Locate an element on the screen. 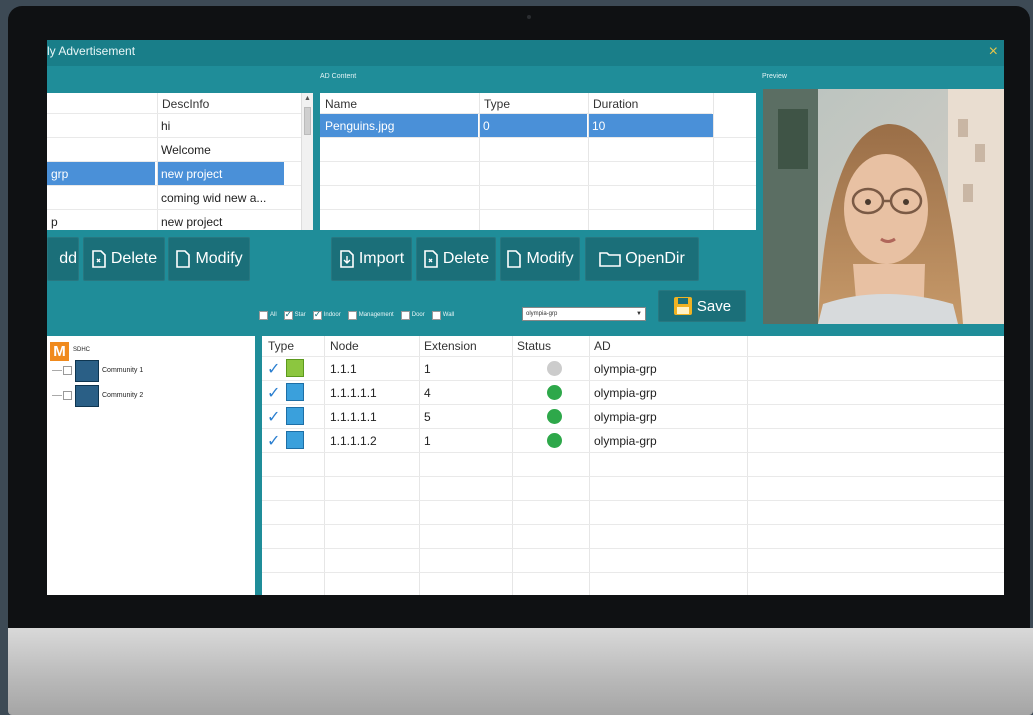 This screenshot has height=715, width=1033. device-filter-bar: All Star Indoor Management Door Wall is located at coordinates (358, 315).